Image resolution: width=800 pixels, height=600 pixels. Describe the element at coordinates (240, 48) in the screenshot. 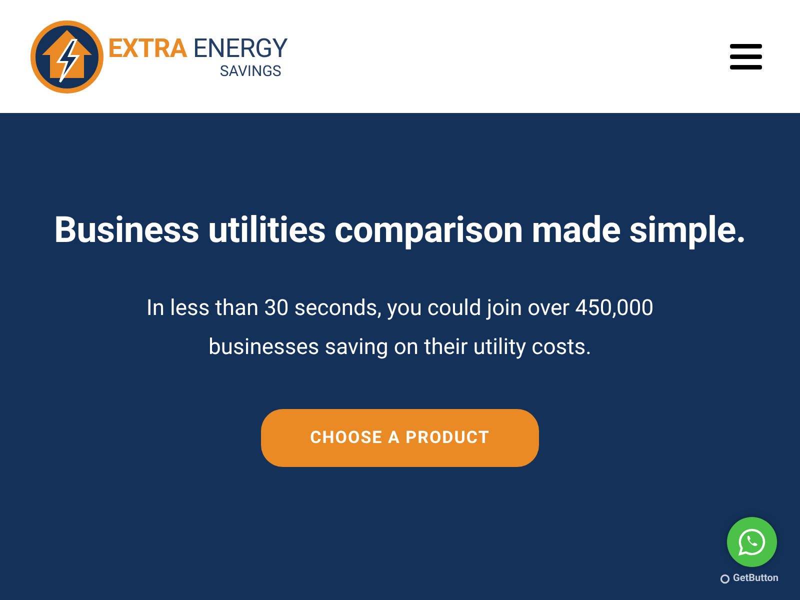

I see `logo-text: ENERGY` at that location.